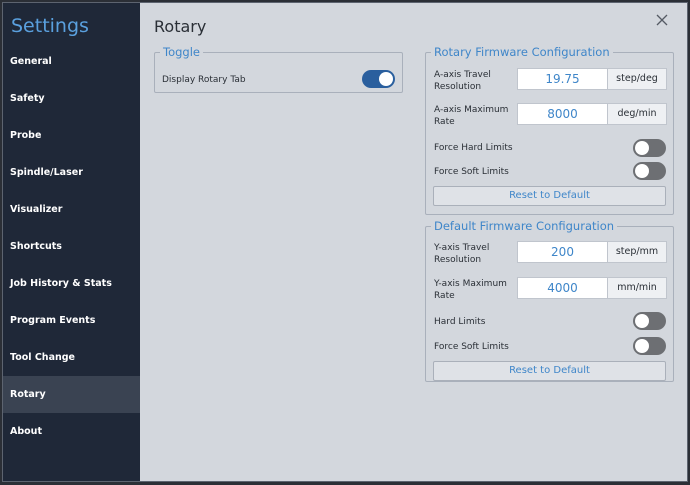  I want to click on a-axis-max-rate-unit: deg/min, so click(637, 114).